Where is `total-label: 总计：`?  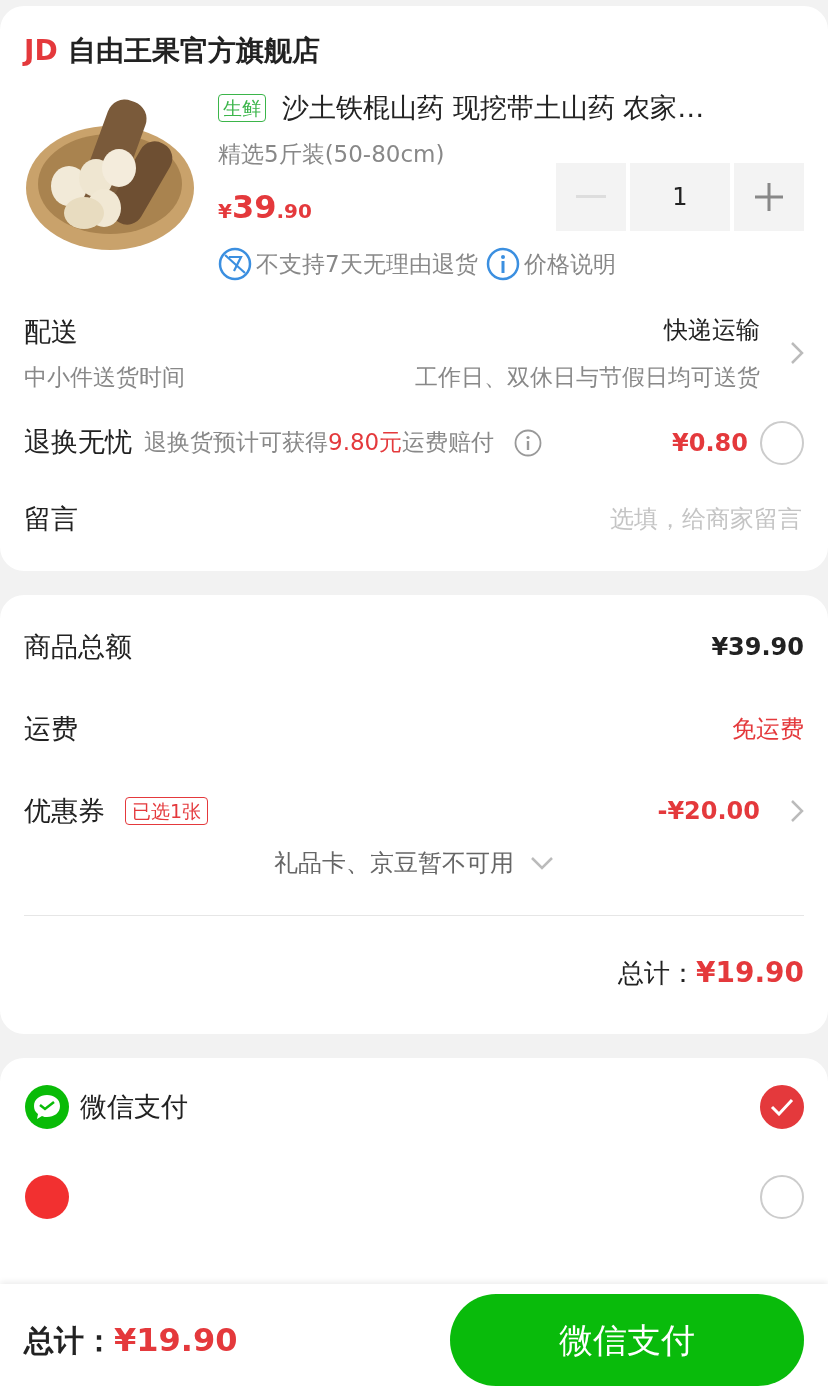 total-label: 总计： is located at coordinates (656, 973).